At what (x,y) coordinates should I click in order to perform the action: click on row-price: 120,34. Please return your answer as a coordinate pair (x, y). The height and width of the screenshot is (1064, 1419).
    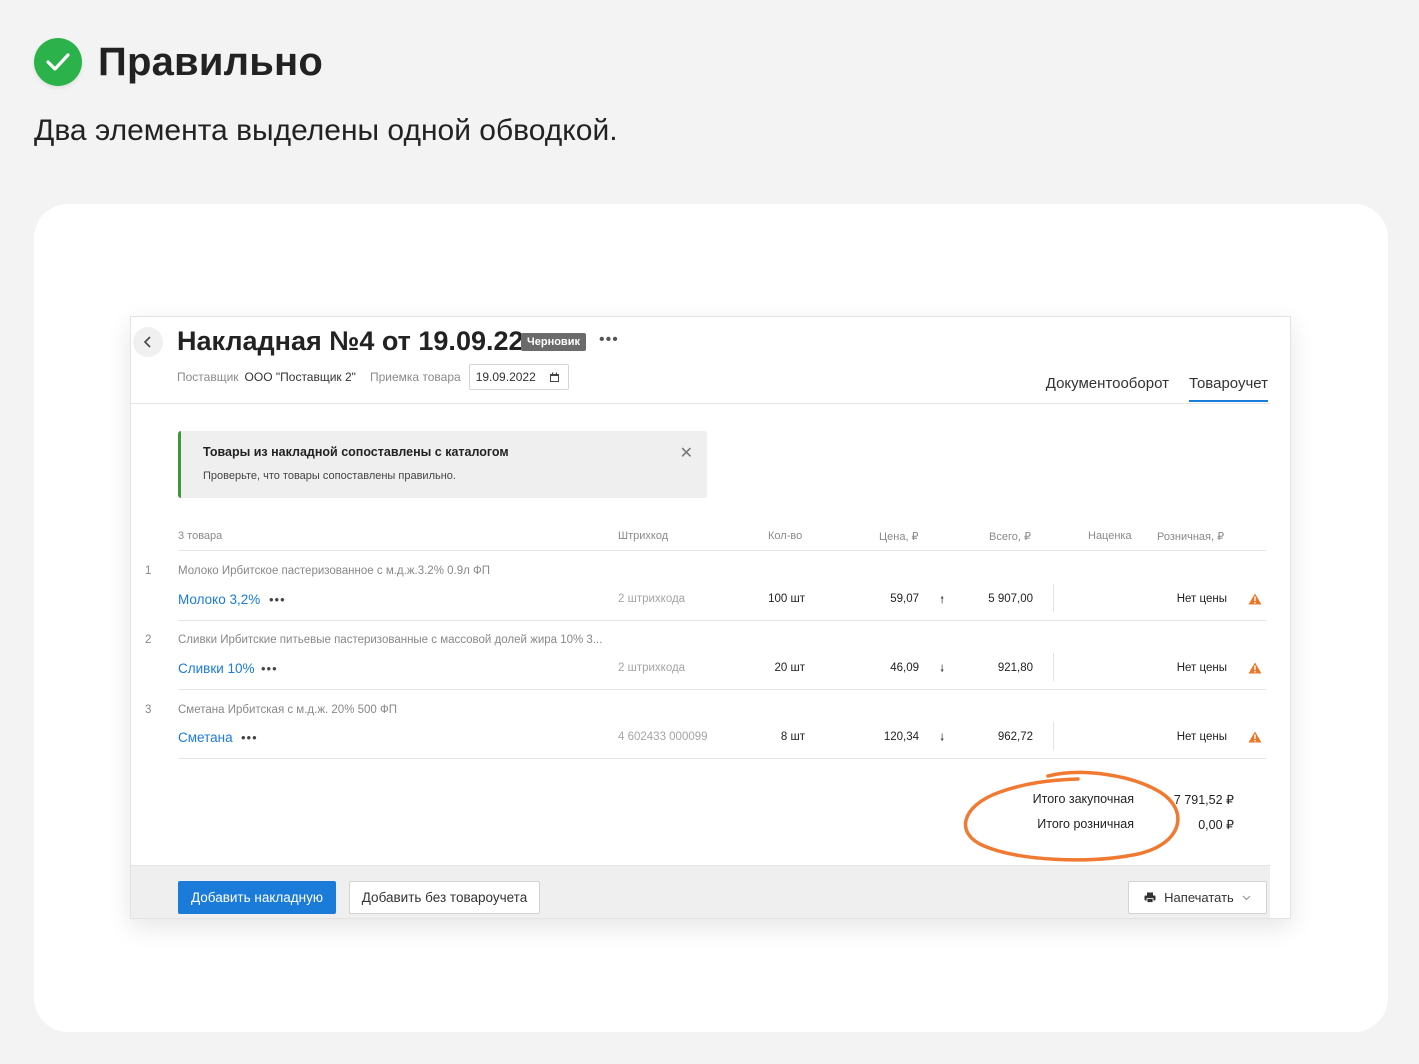
    Looking at the image, I should click on (884, 737).